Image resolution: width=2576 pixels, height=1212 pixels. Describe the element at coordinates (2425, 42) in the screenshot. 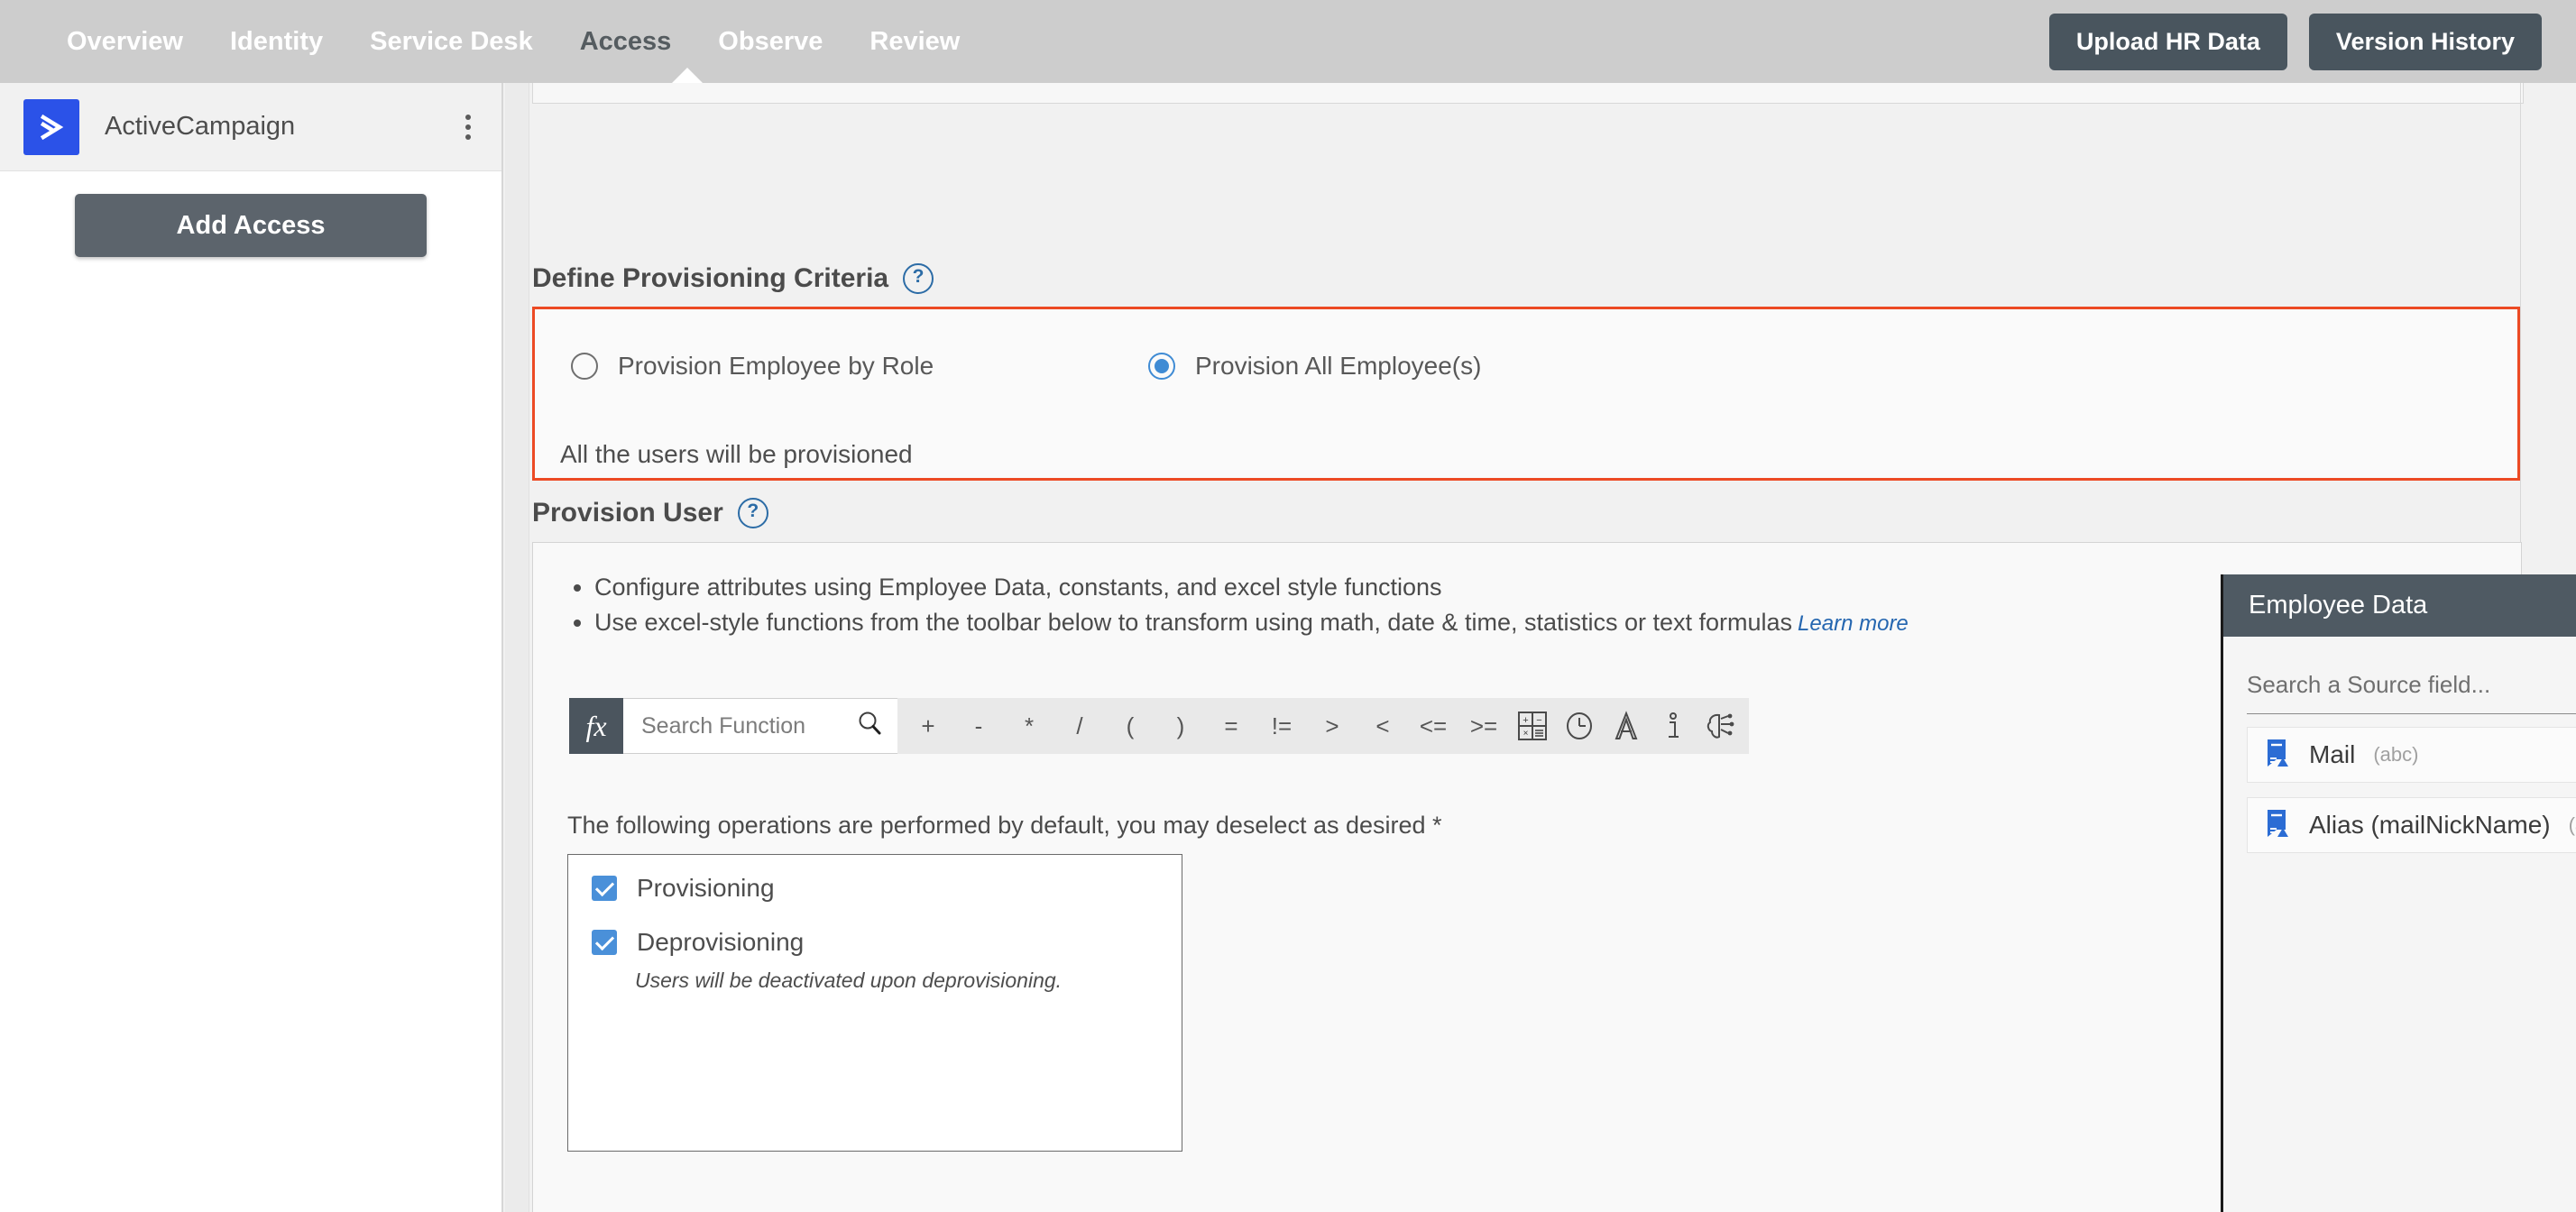

I see `version-history-button: Version History` at that location.